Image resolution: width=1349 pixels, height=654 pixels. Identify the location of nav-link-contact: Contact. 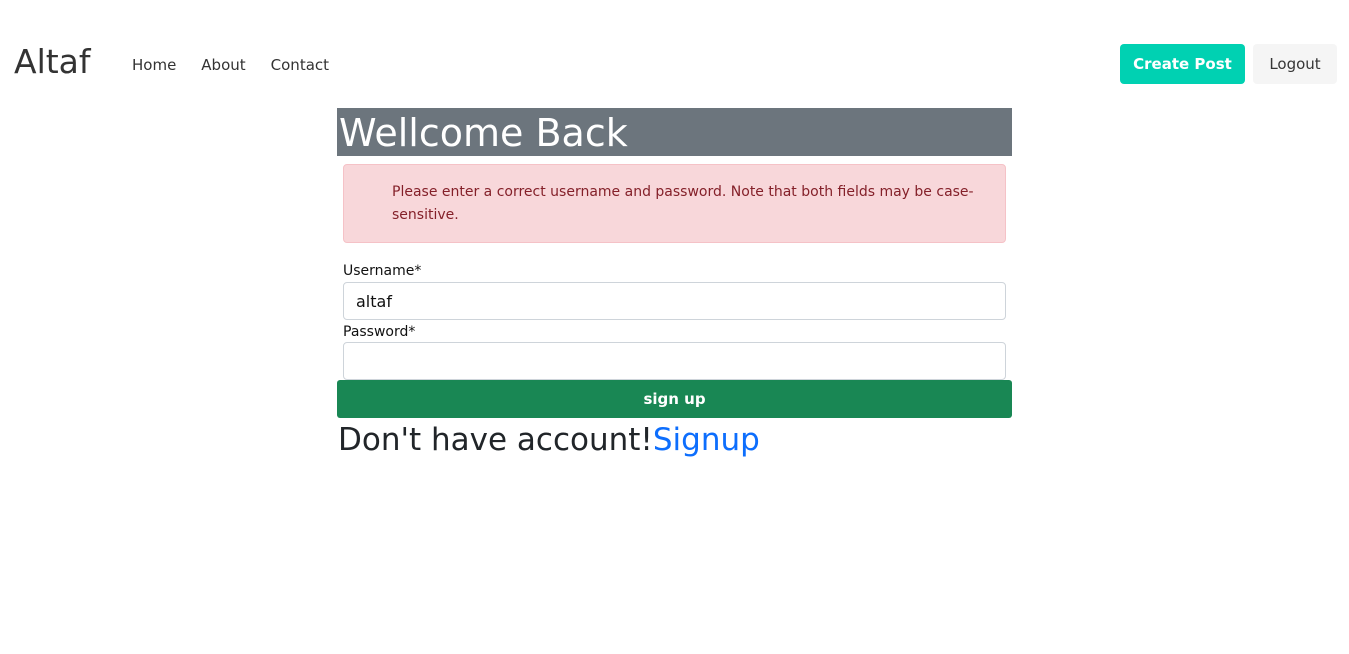
(300, 65).